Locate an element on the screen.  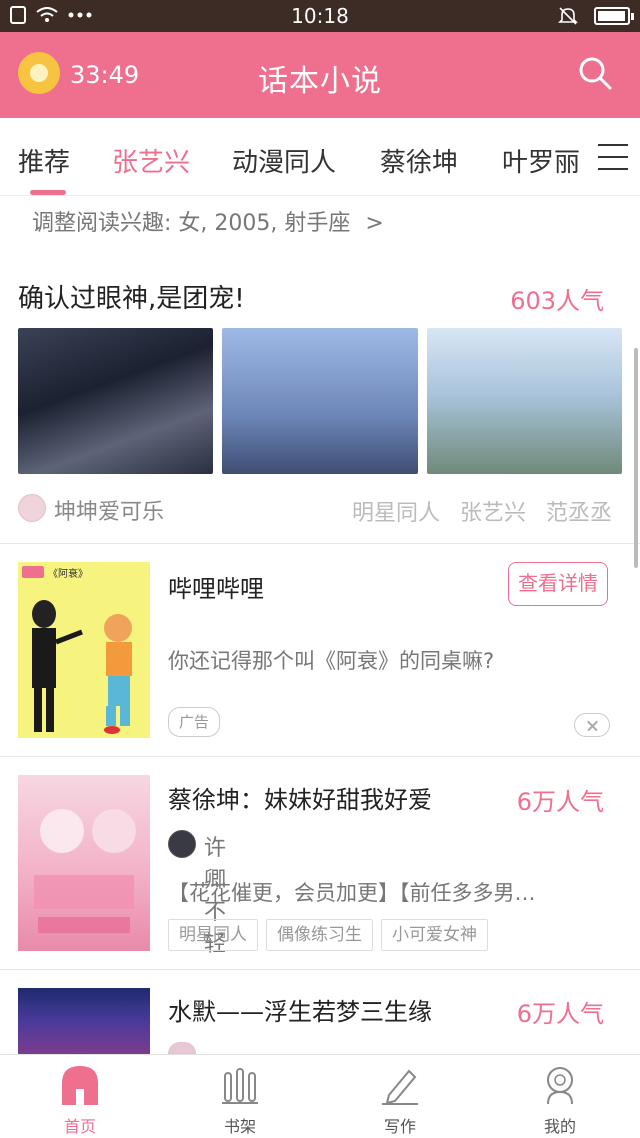
nav-write: 写作 is located at coordinates (400, 1096).